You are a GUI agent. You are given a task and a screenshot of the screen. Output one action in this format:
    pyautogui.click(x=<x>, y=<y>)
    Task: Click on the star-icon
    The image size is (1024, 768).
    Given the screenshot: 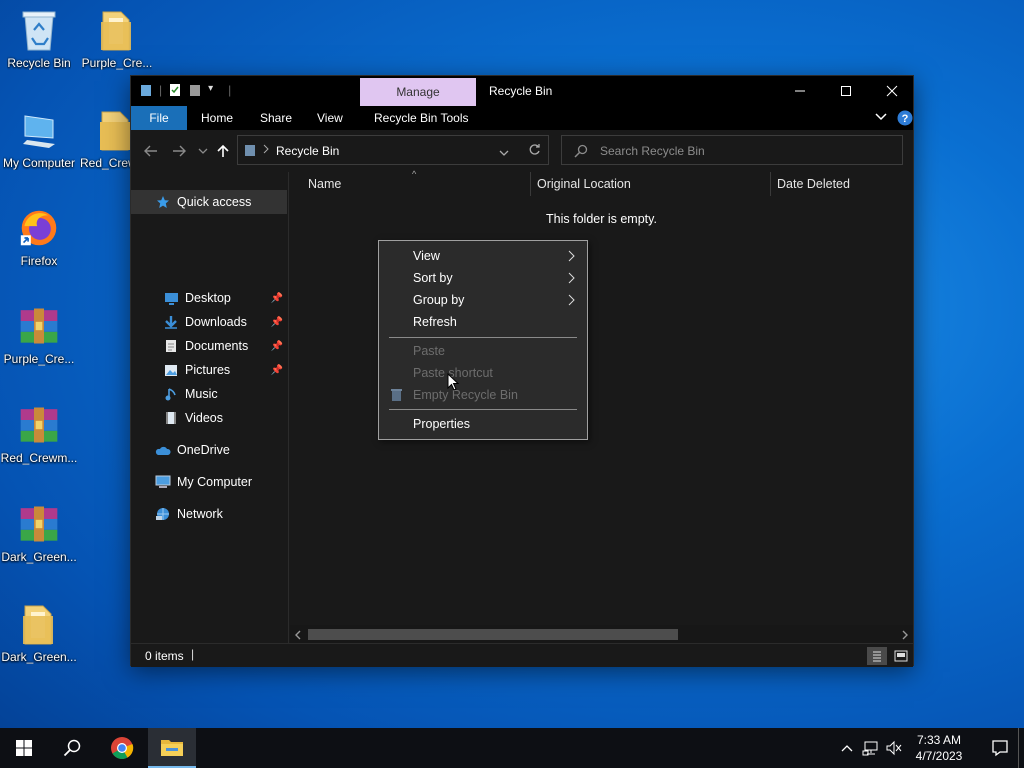 What is the action you would take?
    pyautogui.click(x=163, y=202)
    